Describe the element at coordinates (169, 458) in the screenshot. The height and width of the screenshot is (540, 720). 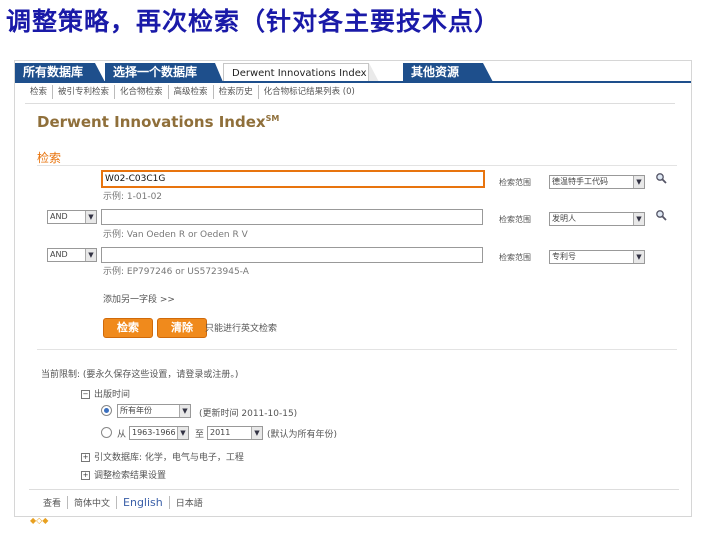
I see `citation-db-label: 引文数据库: 化学，电气与电子，工程` at that location.